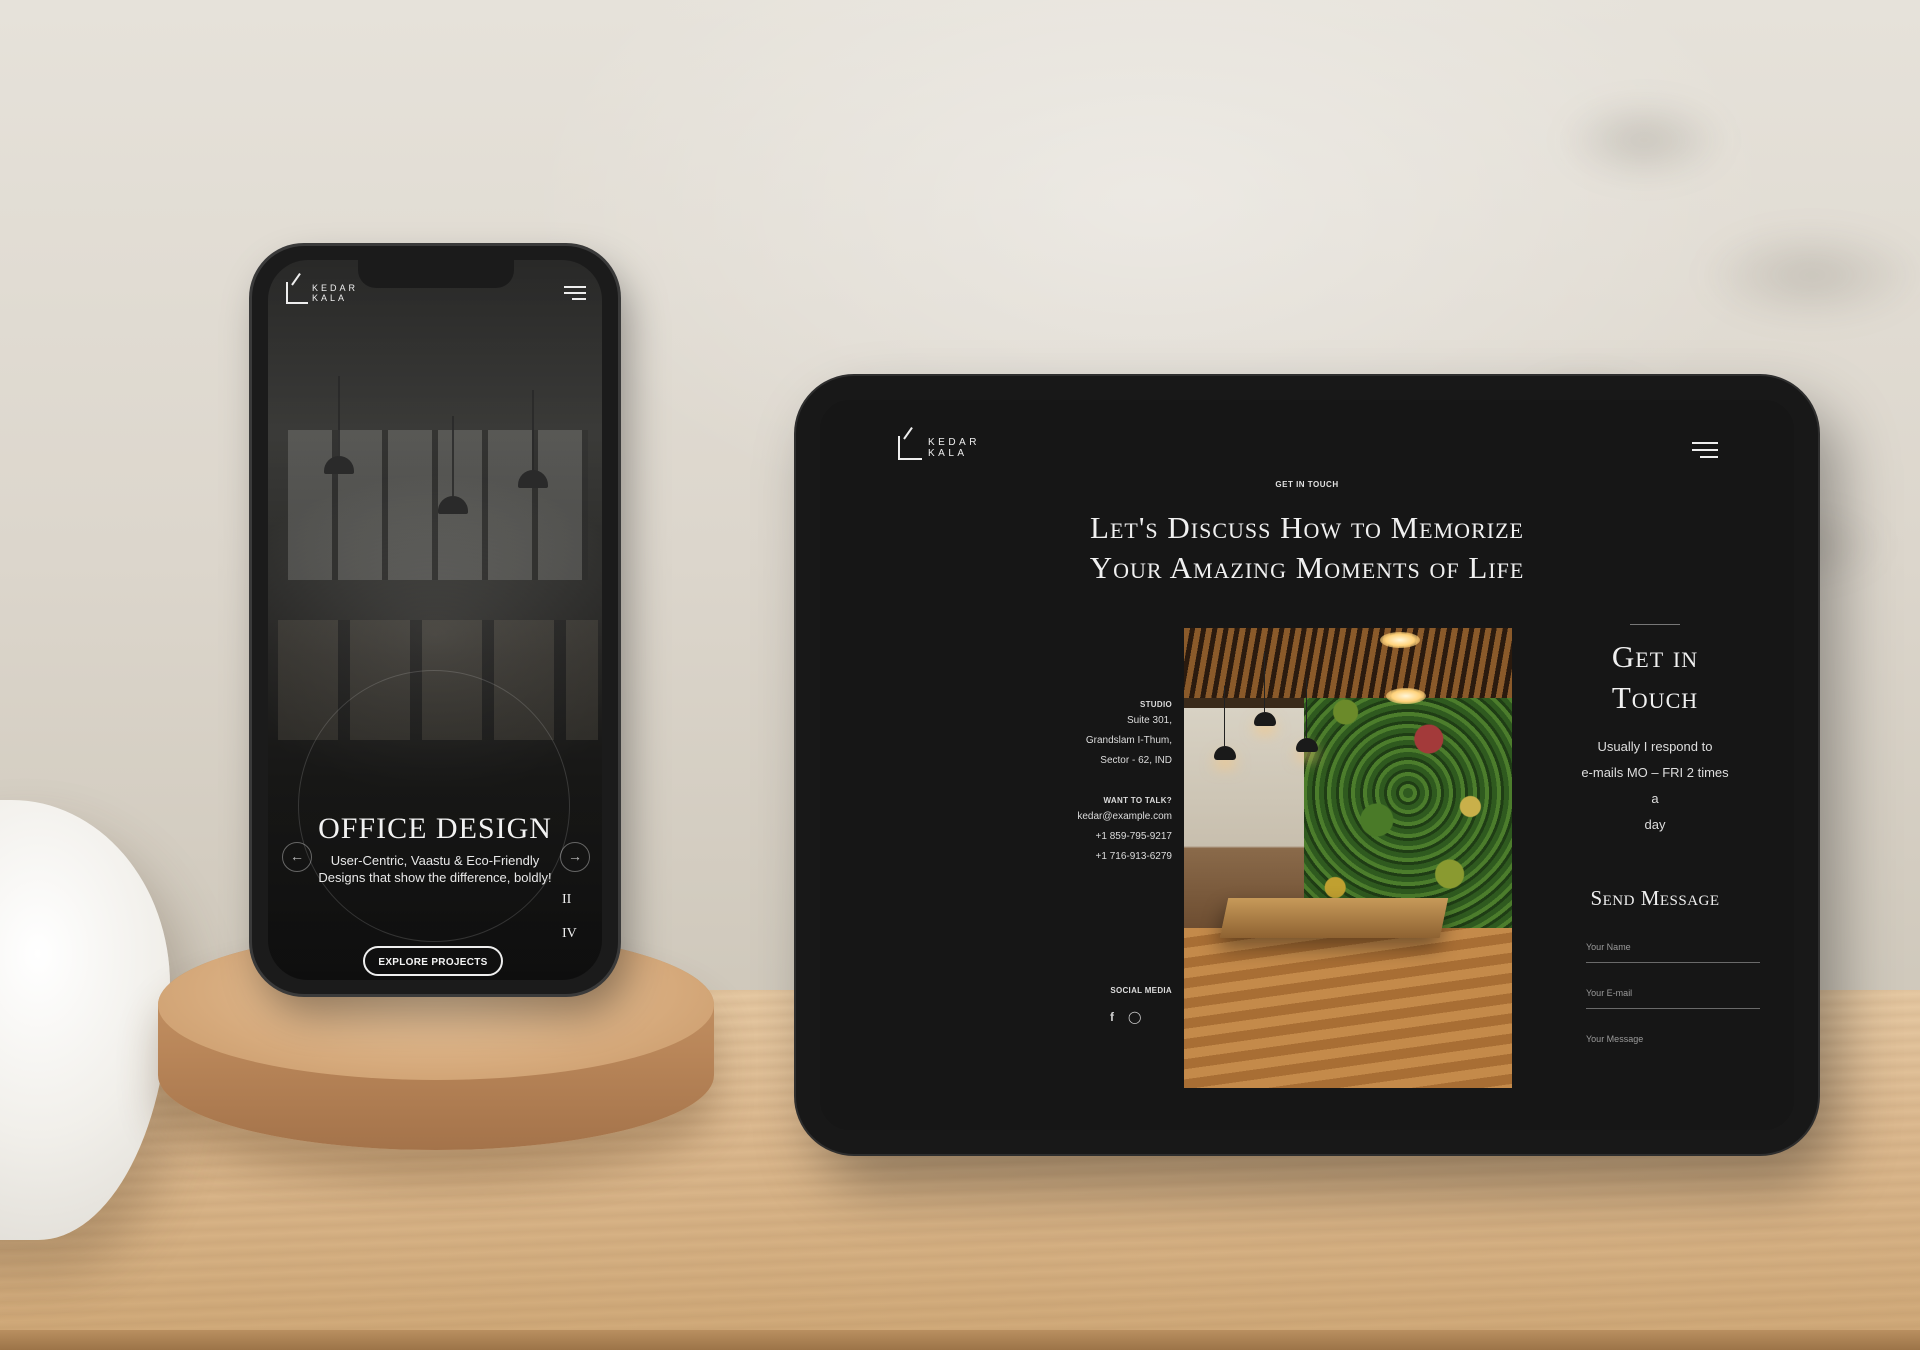 This screenshot has width=1920, height=1350. What do you see at coordinates (1125, 1017) in the screenshot?
I see `social-icons: f ◯` at bounding box center [1125, 1017].